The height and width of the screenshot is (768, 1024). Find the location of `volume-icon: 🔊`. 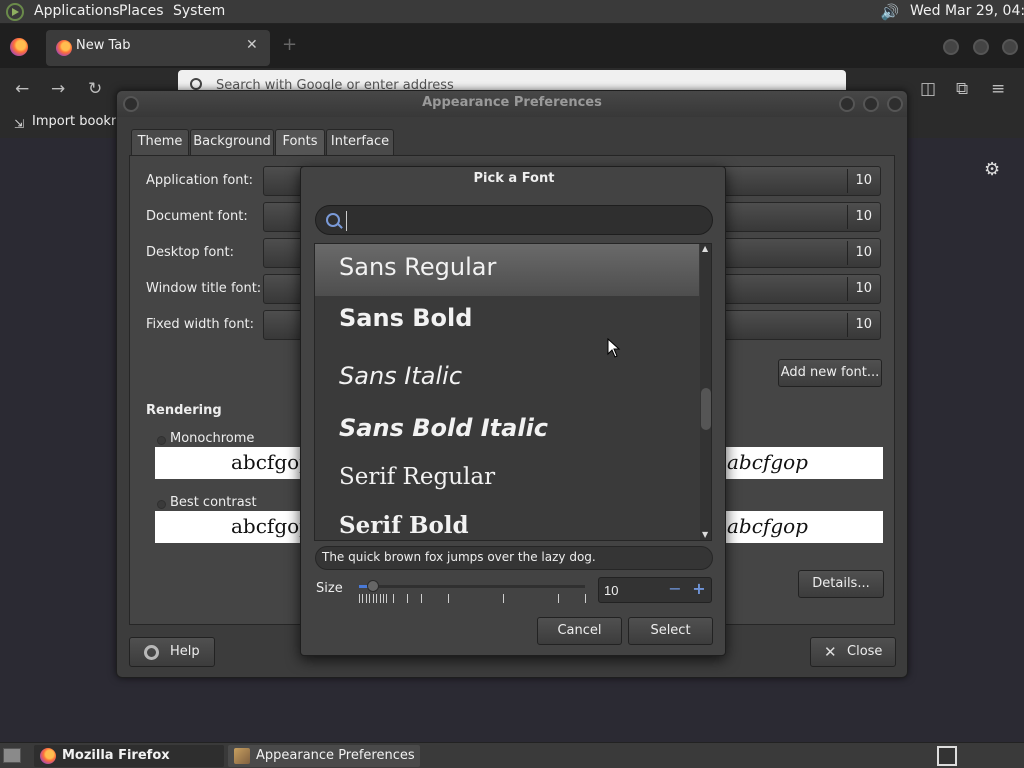

volume-icon: 🔊 is located at coordinates (890, 12).